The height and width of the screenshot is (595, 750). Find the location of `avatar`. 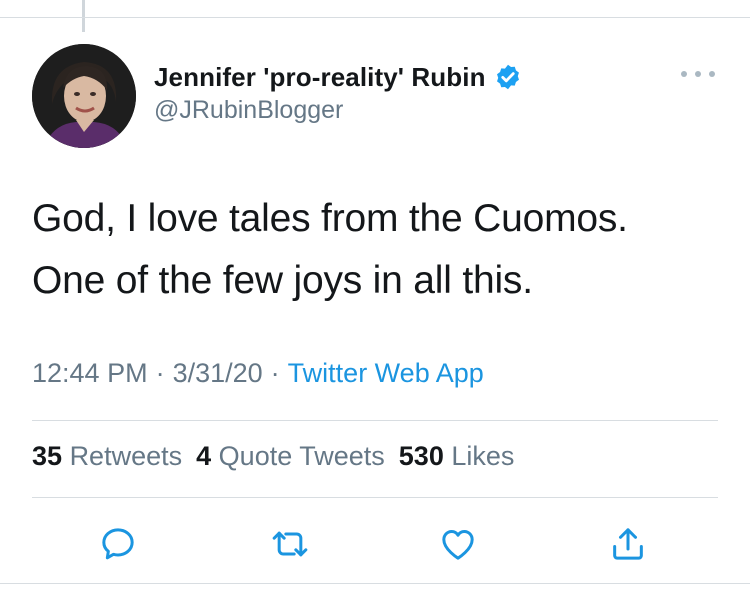

avatar is located at coordinates (84, 96).